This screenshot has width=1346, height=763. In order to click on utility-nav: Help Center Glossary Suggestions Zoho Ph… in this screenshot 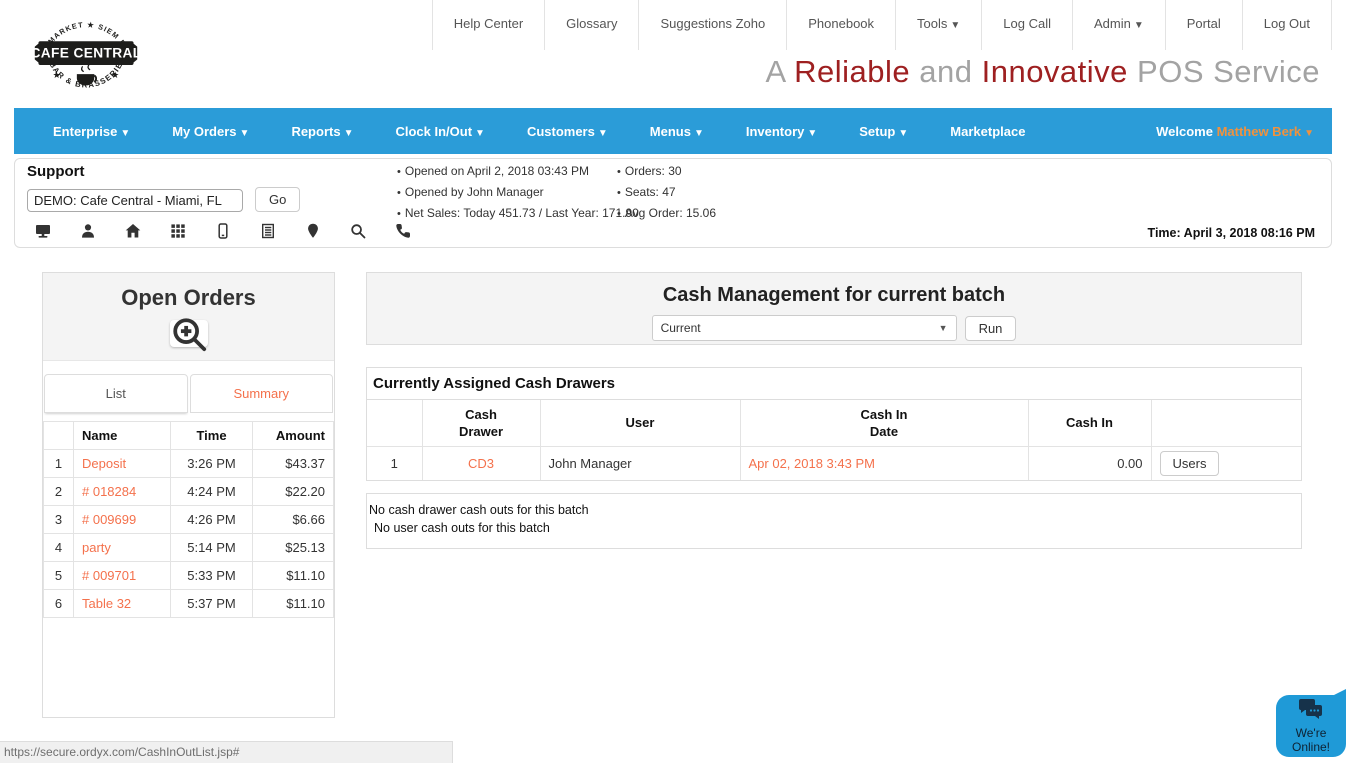, I will do `click(881, 25)`.